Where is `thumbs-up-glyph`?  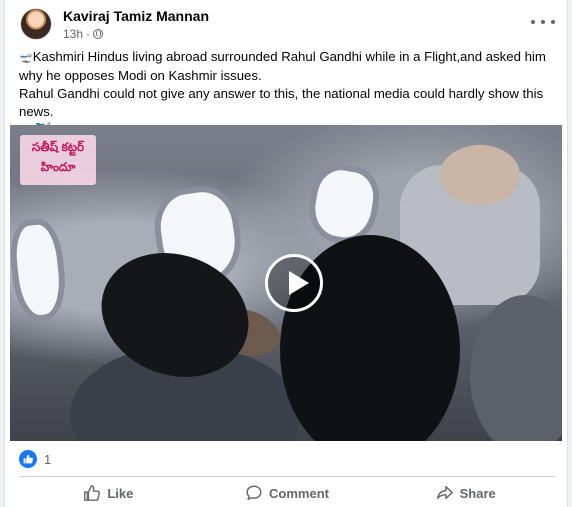
thumbs-up-glyph is located at coordinates (28, 459).